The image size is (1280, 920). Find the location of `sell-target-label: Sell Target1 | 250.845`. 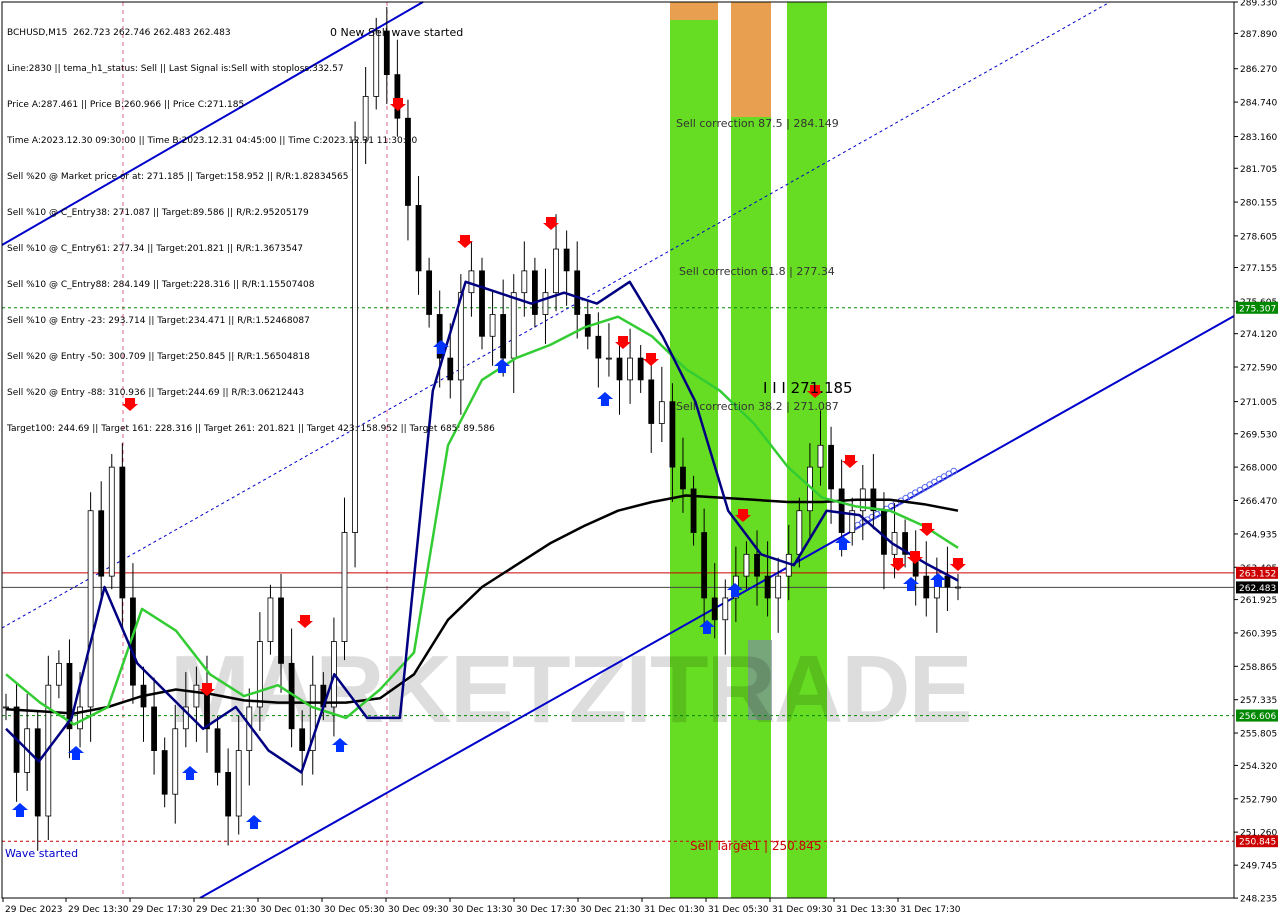

sell-target-label: Sell Target1 | 250.845 is located at coordinates (756, 846).